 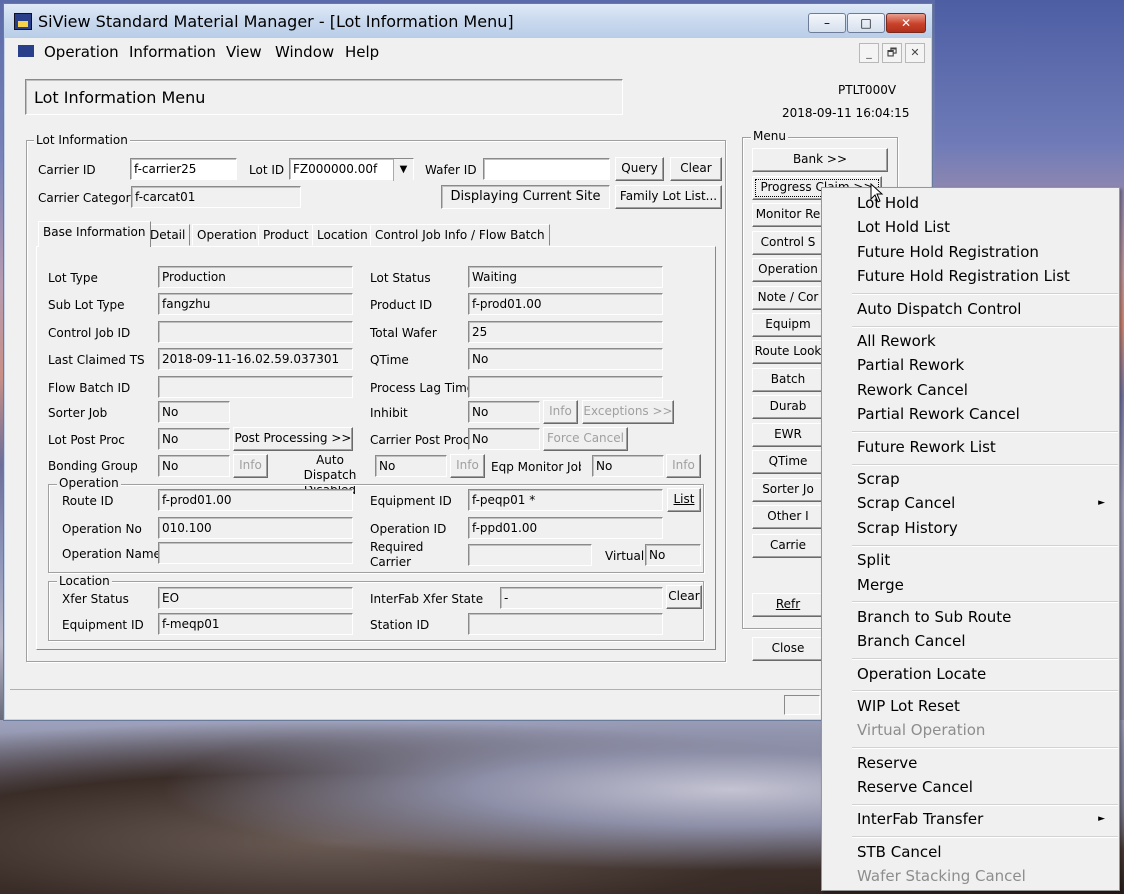 What do you see at coordinates (915, 53) in the screenshot?
I see `mdi-close-button: ✕` at bounding box center [915, 53].